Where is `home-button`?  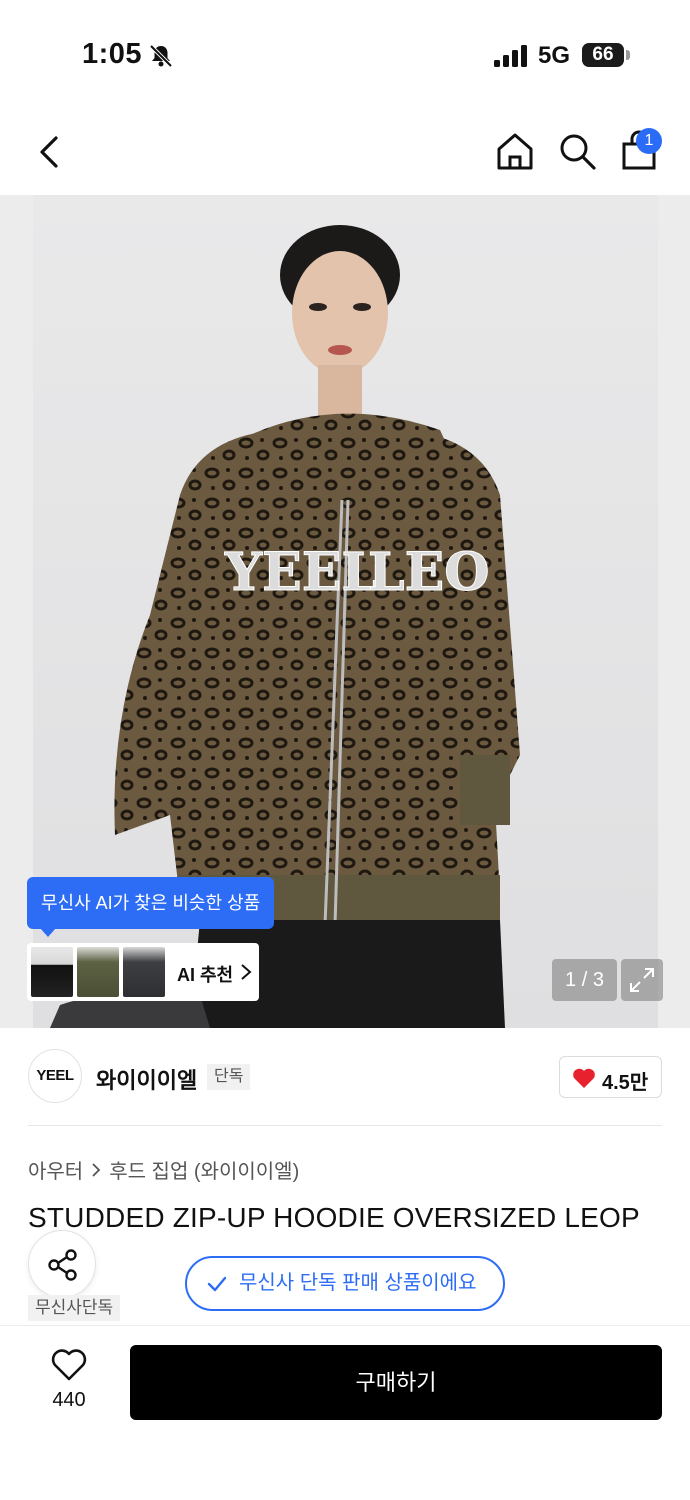 home-button is located at coordinates (515, 151).